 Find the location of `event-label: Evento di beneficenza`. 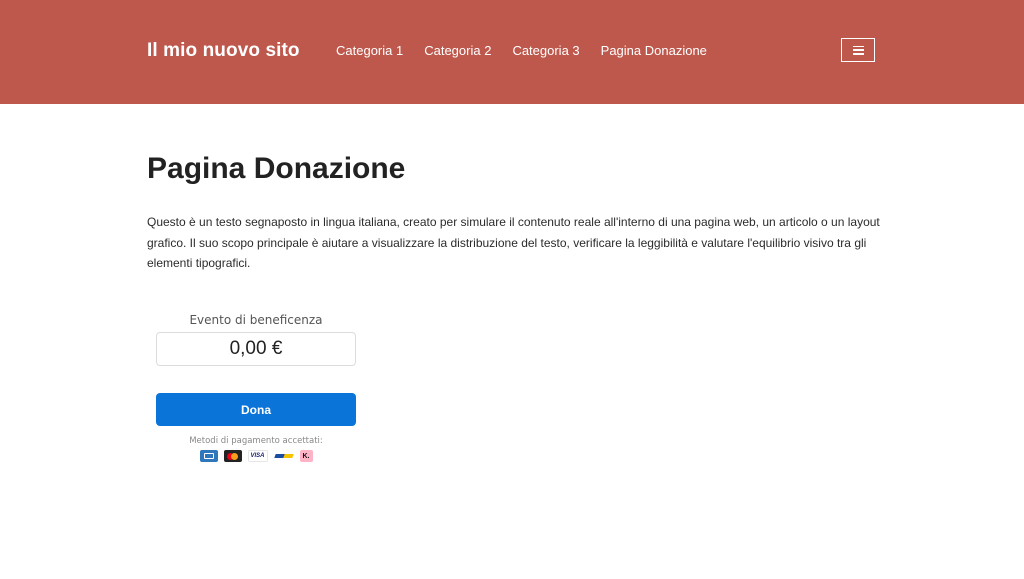

event-label: Evento di beneficenza is located at coordinates (256, 320).